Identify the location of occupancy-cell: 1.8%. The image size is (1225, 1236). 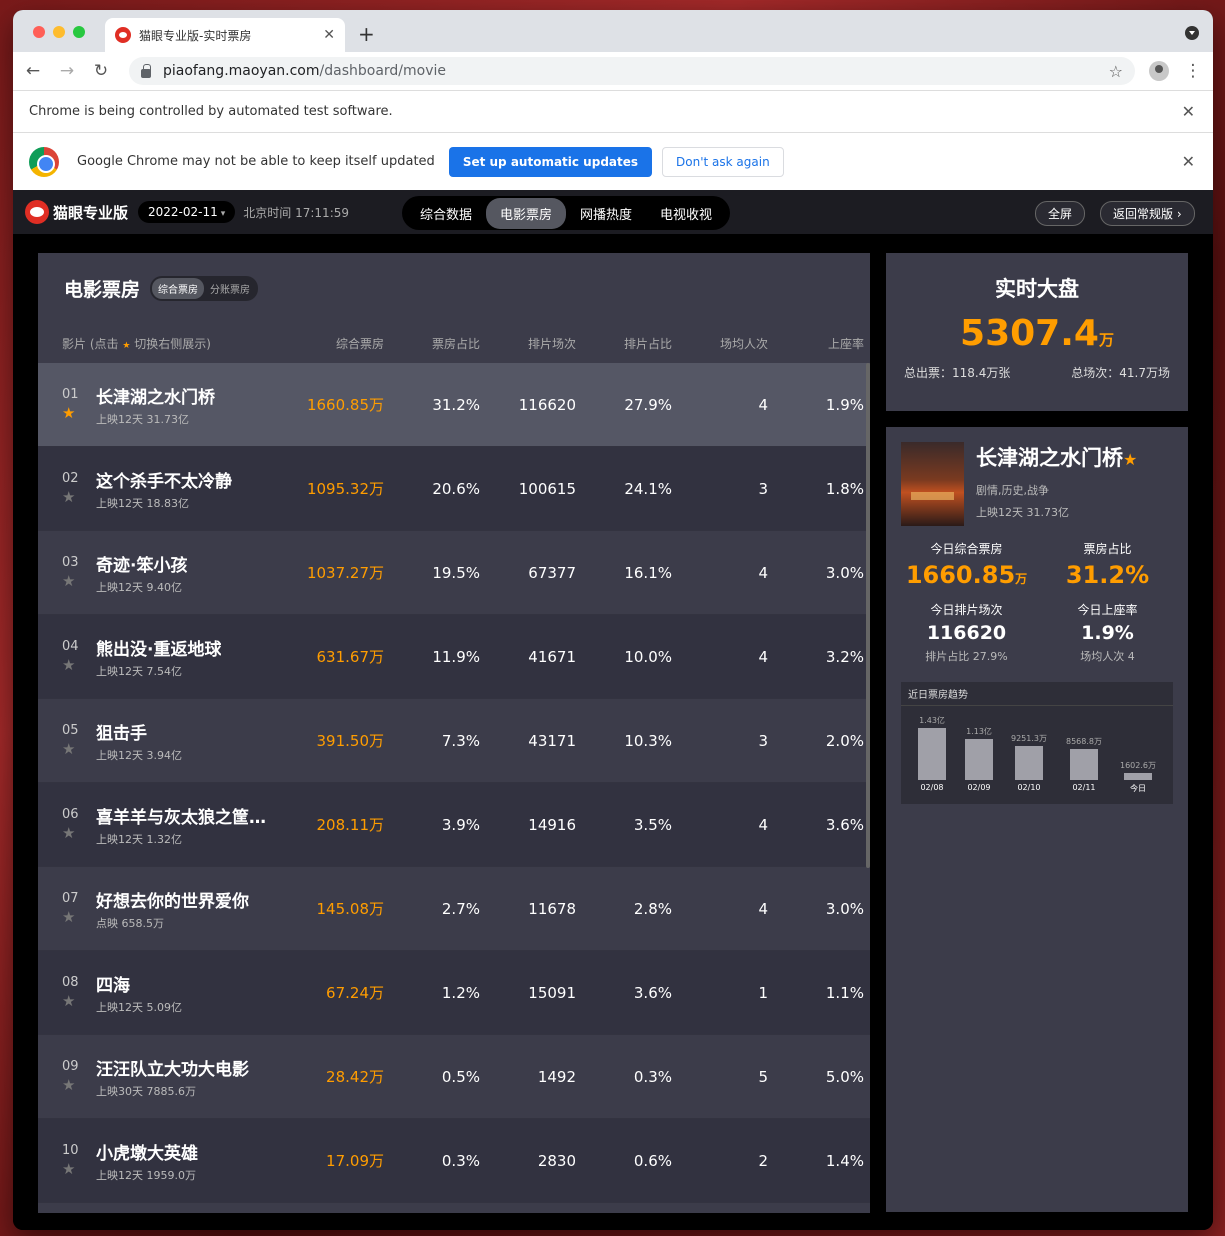
(844, 488).